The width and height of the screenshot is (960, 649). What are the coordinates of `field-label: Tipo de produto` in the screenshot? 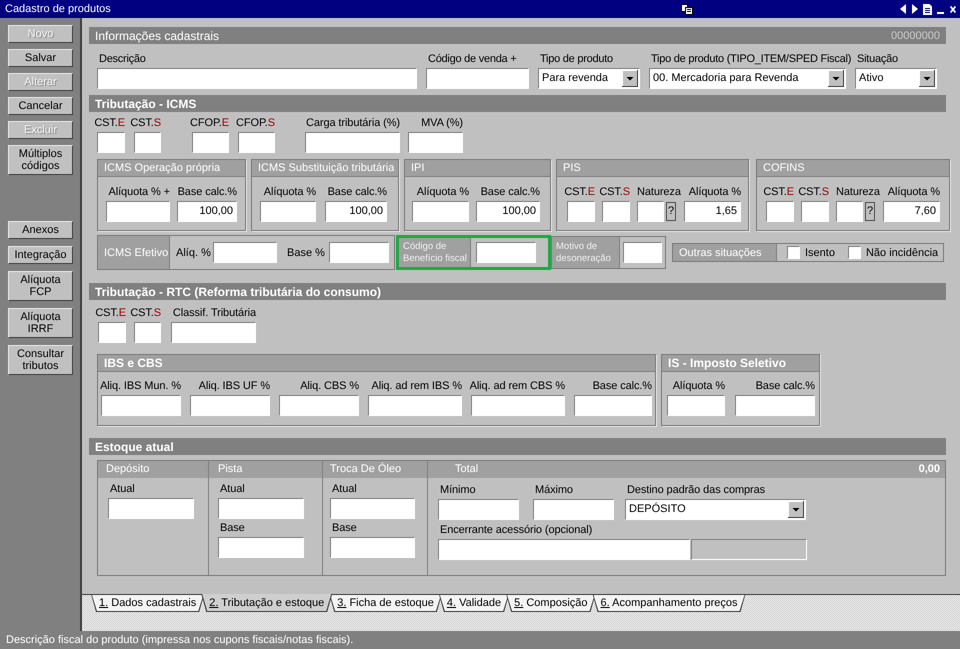 It's located at (576, 59).